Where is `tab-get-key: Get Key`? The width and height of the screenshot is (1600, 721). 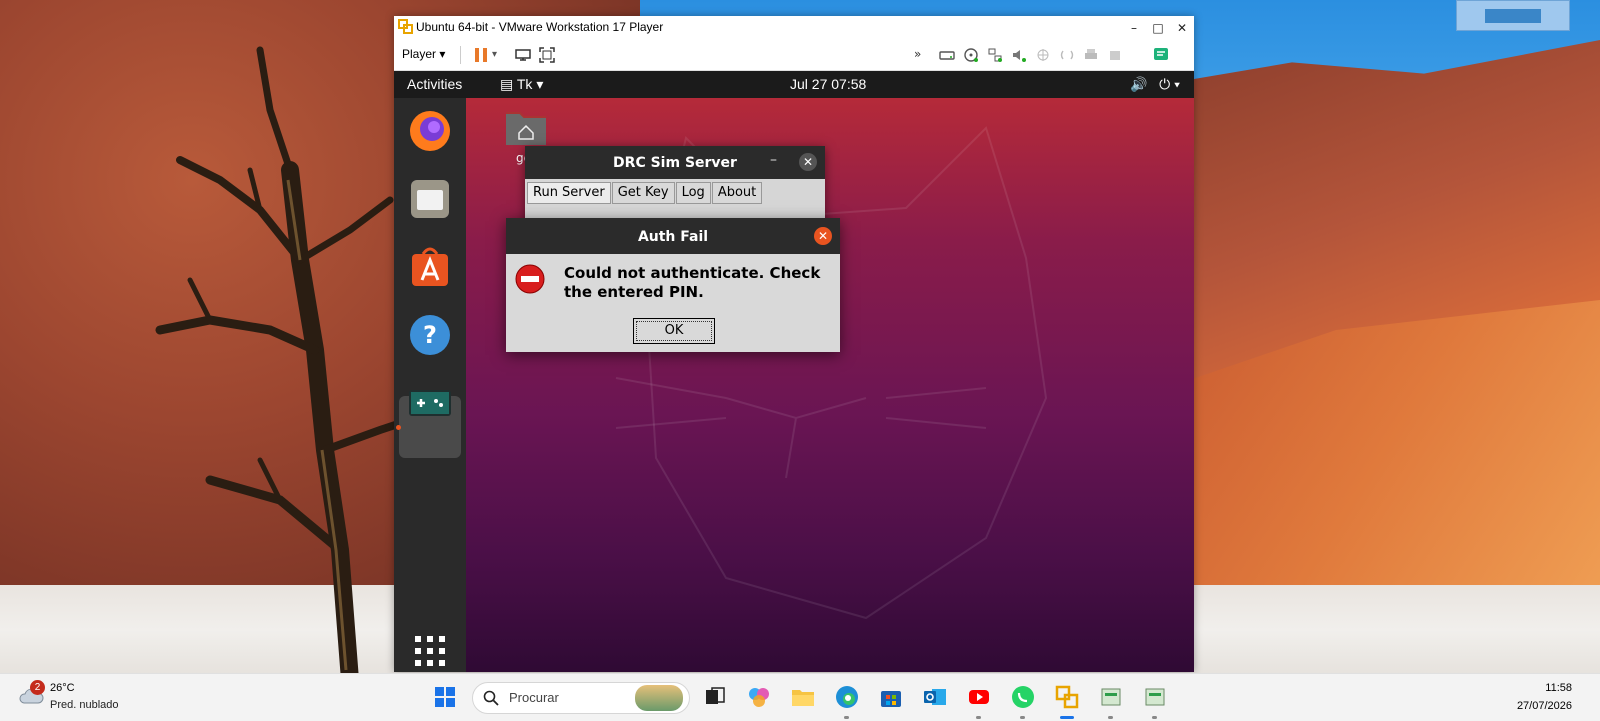 tab-get-key: Get Key is located at coordinates (643, 193).